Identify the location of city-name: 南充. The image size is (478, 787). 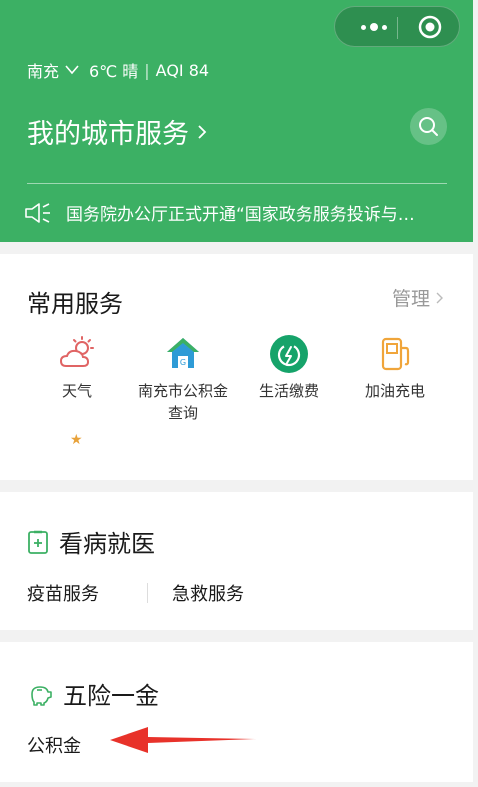
(43, 70).